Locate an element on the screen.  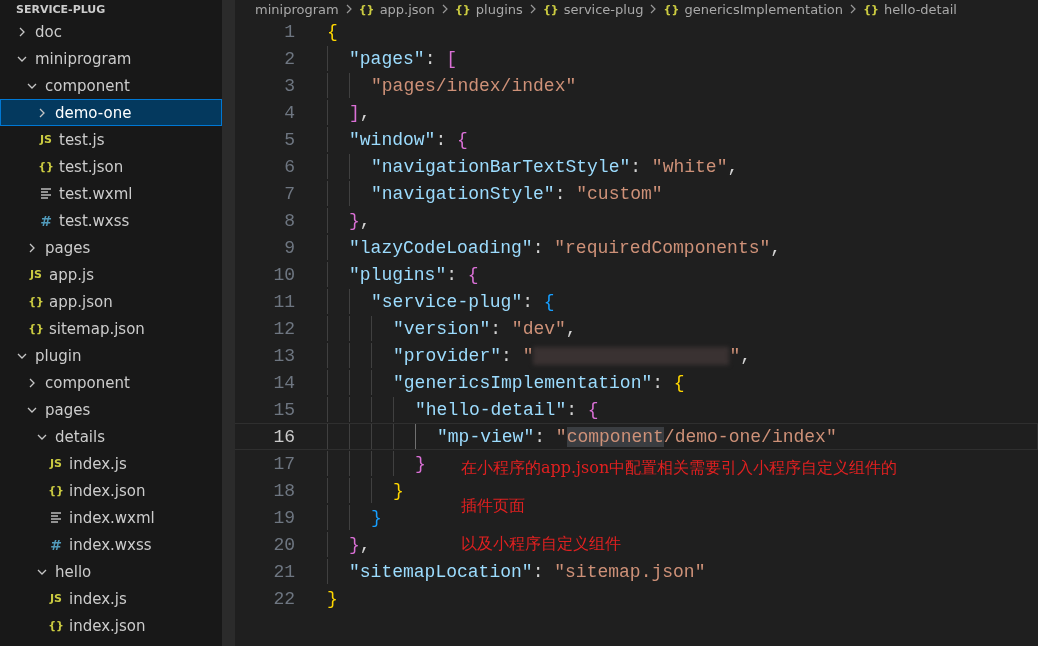
line-number: 7 is located at coordinates (289, 193).